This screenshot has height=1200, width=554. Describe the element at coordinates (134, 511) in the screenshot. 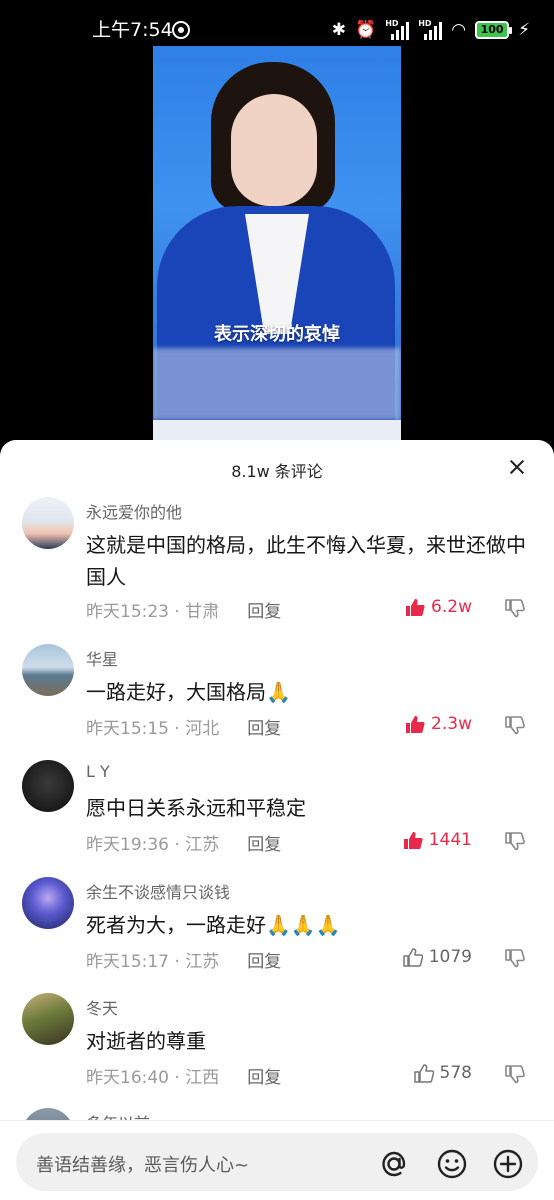

I see `comment-username: 永远爱你的他` at that location.